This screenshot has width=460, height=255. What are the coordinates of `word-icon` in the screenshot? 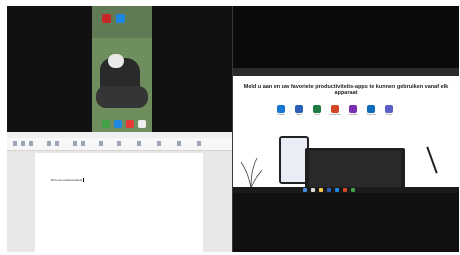 It's located at (299, 109).